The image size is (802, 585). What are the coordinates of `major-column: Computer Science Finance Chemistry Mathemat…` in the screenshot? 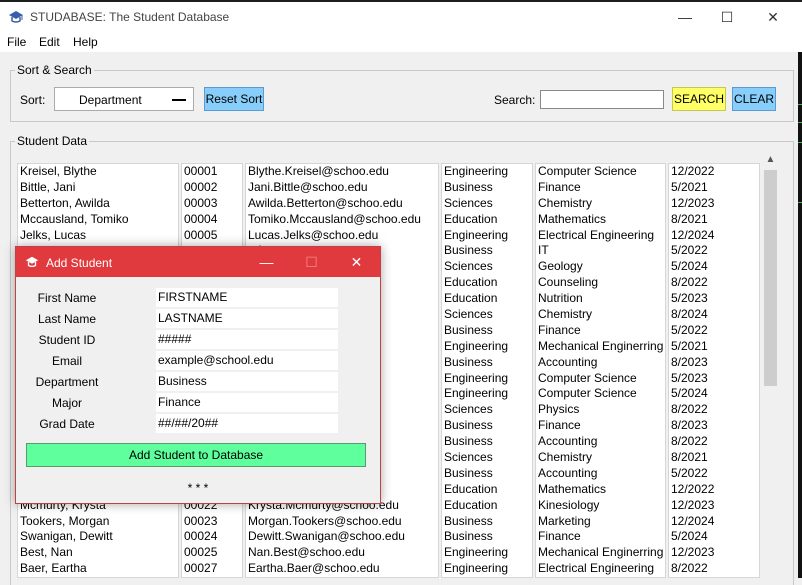 It's located at (600, 370).